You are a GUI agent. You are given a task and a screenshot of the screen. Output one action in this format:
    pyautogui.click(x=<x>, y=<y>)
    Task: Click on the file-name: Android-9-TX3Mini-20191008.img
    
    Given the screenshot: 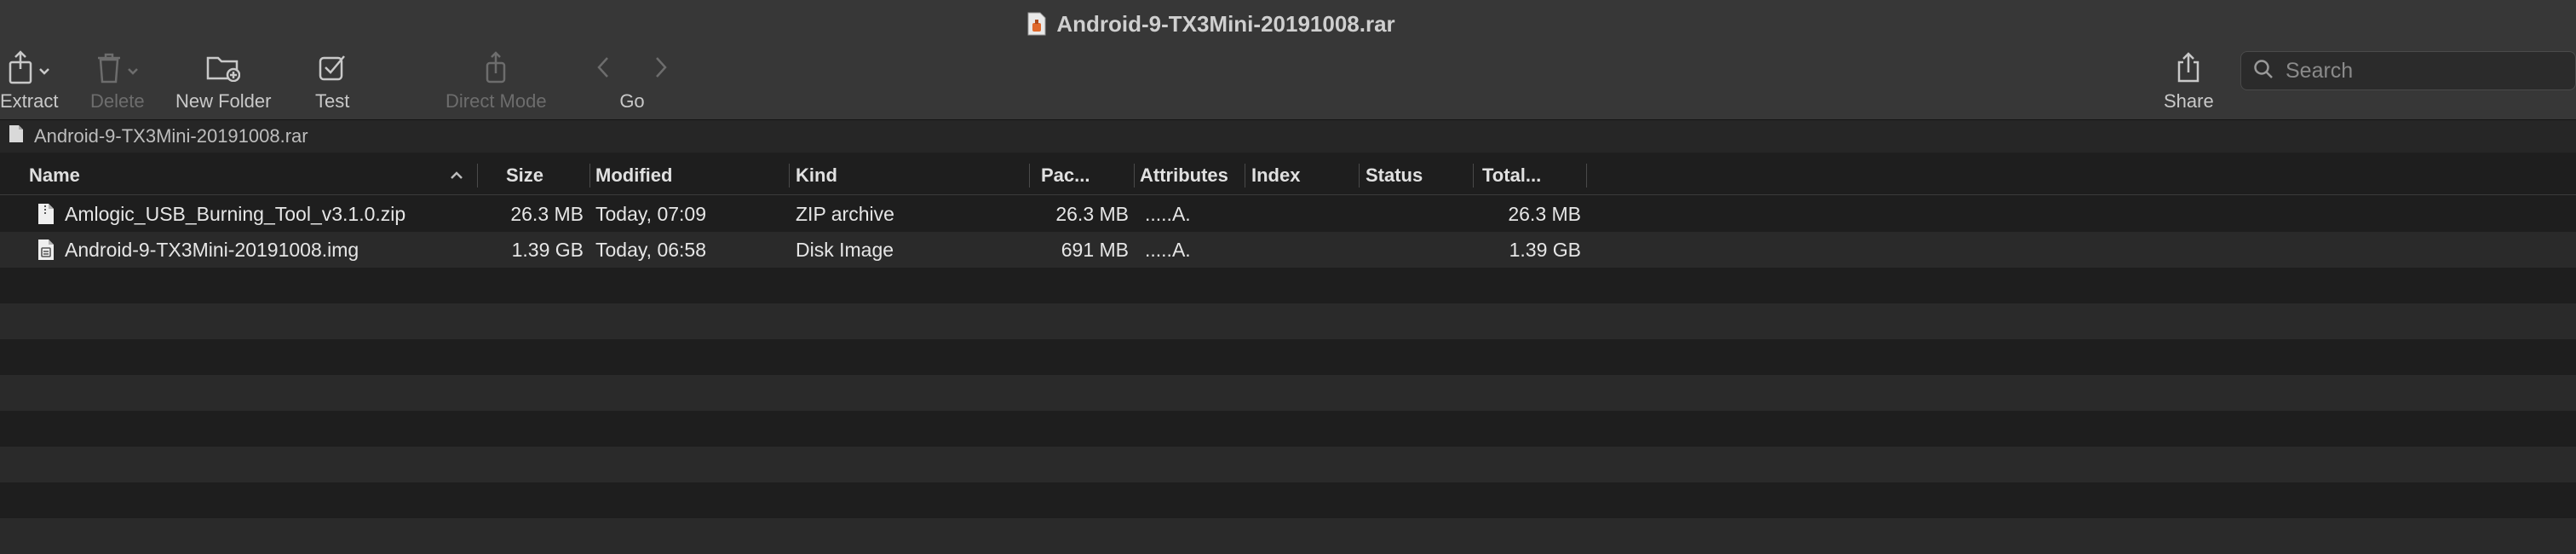 What is the action you would take?
    pyautogui.click(x=212, y=249)
    